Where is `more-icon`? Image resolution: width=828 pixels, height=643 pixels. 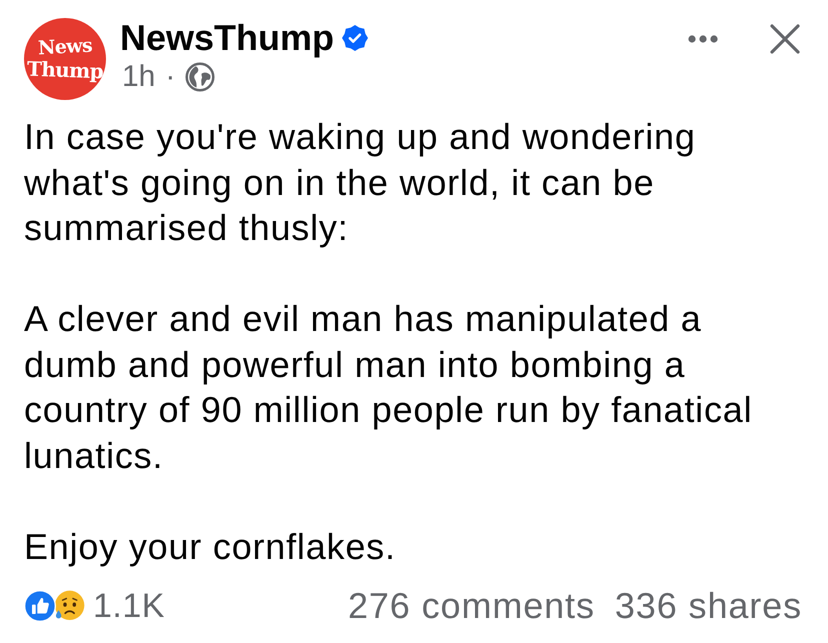 more-icon is located at coordinates (703, 39).